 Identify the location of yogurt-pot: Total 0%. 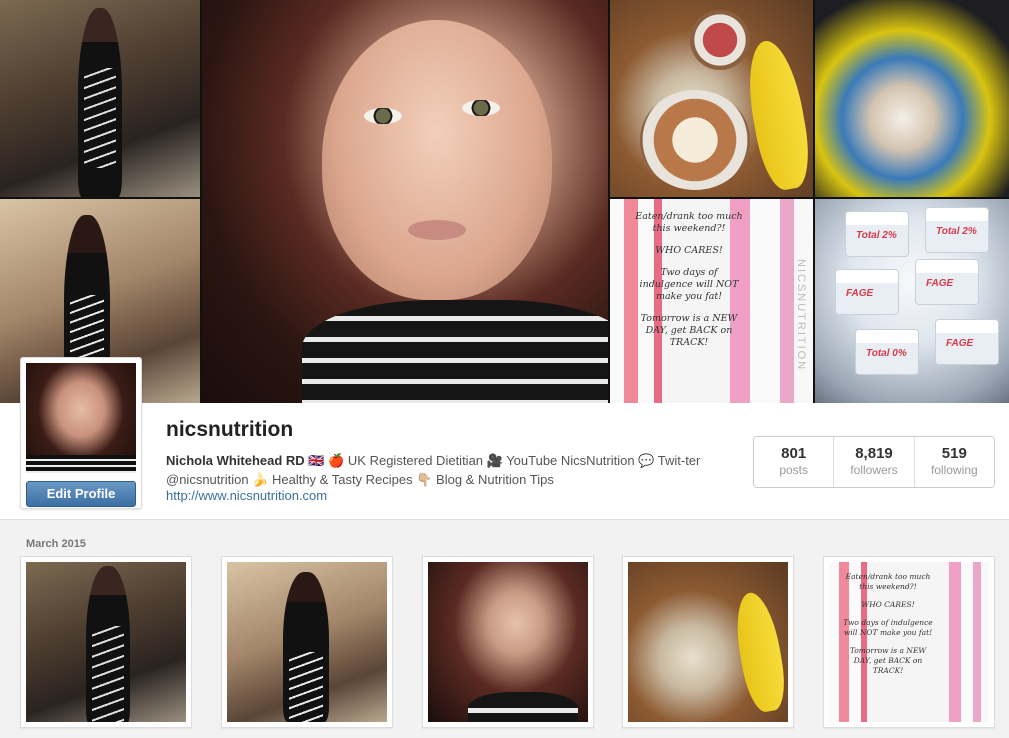
(887, 352).